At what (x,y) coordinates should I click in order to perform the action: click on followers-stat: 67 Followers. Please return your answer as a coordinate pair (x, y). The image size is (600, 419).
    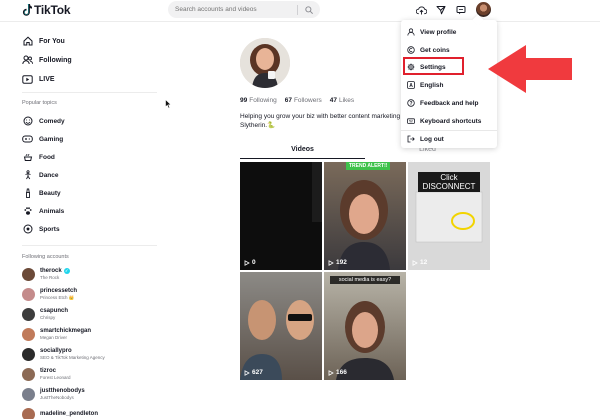
    Looking at the image, I should click on (303, 100).